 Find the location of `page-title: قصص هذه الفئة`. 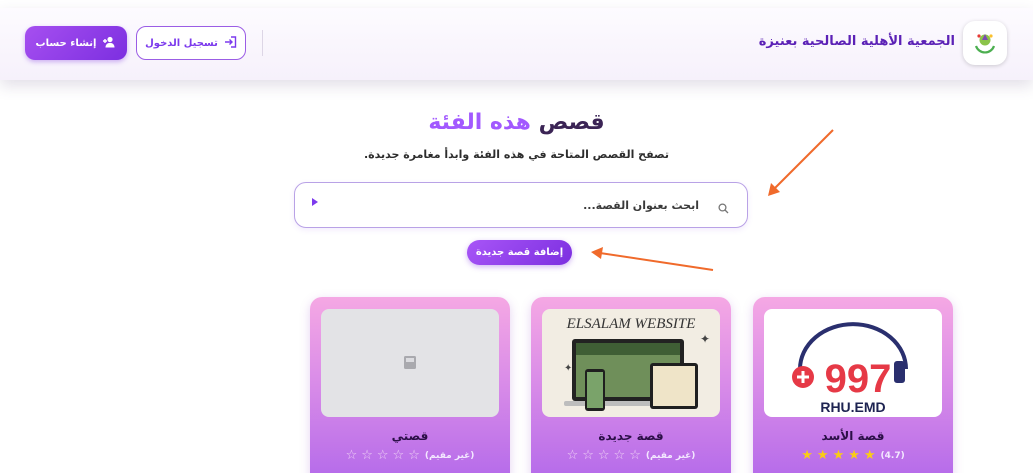

page-title: قصص هذه الفئة is located at coordinates (516, 122).